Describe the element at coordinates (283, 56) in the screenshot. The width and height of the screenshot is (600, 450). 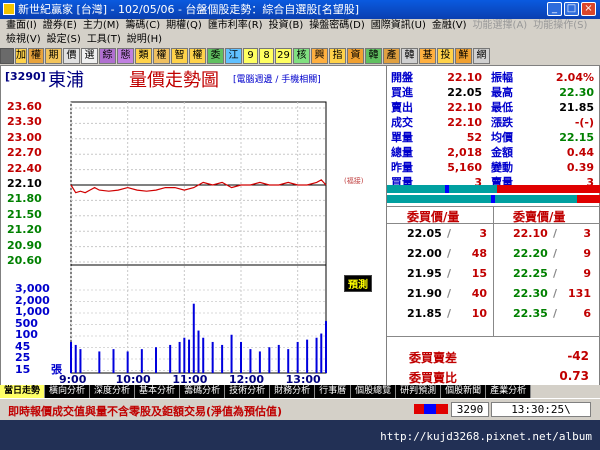
I see `toolbar-button: 29` at that location.